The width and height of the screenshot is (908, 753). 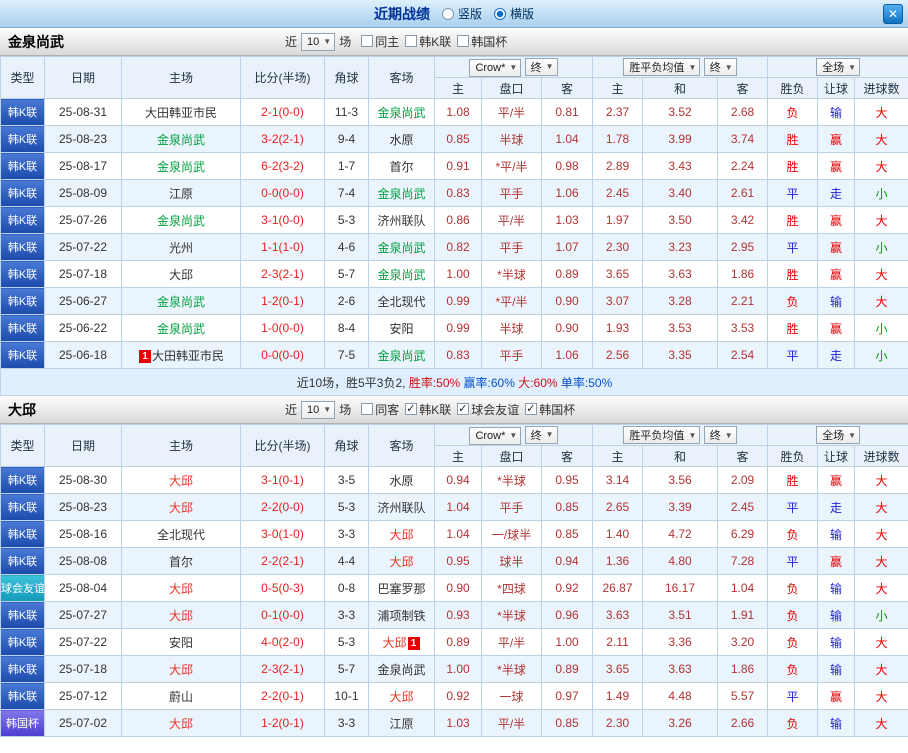 What do you see at coordinates (458, 723) in the screenshot?
I see `odds-value: 1.03` at bounding box center [458, 723].